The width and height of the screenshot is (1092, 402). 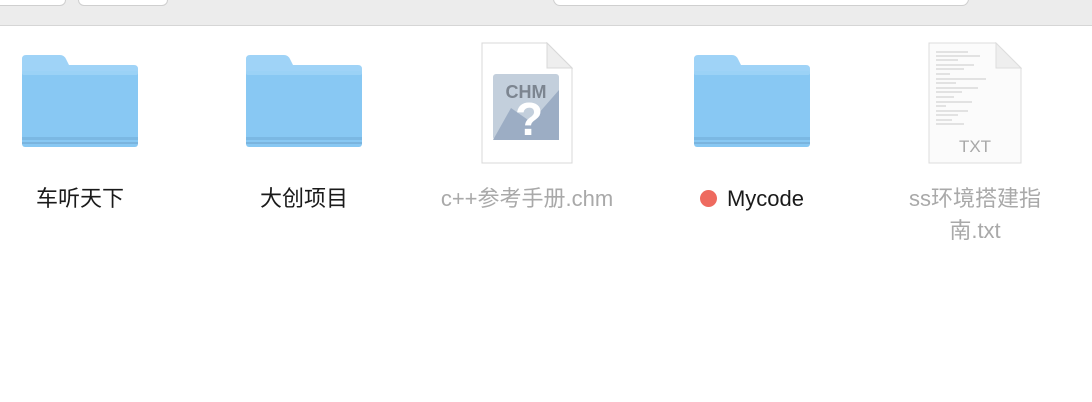 I want to click on search-field, so click(x=761, y=3).